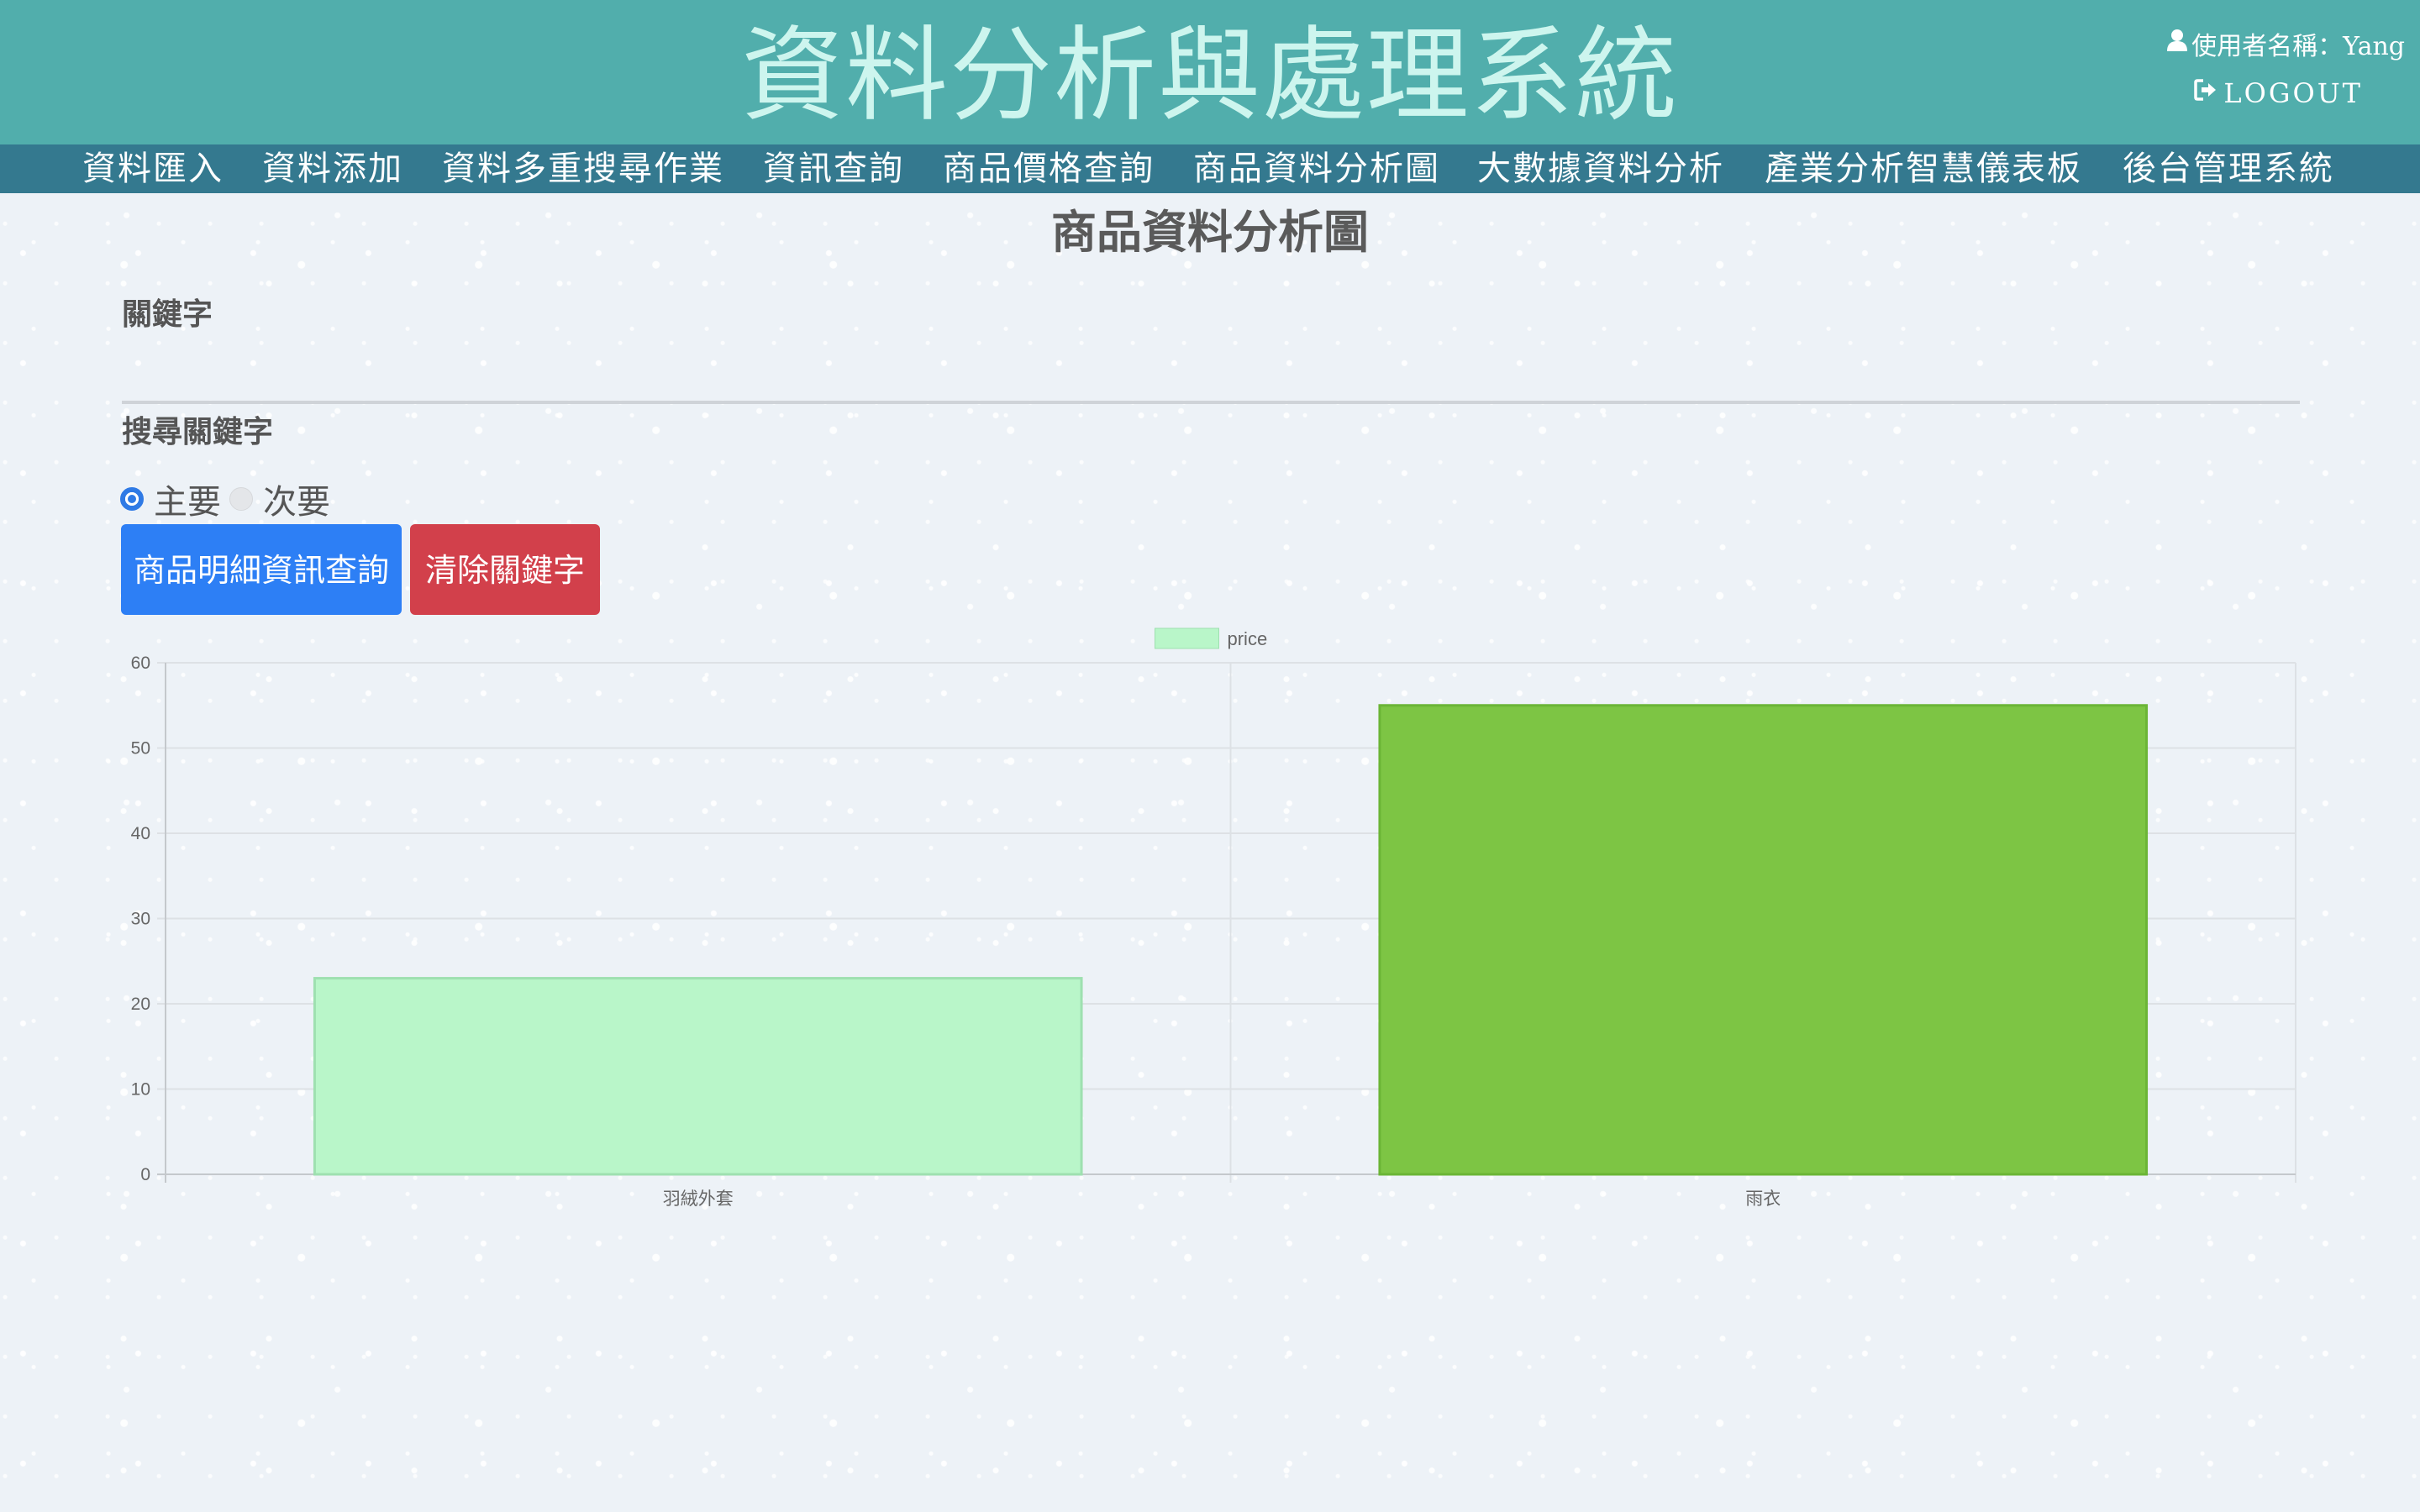 Image resolution: width=2420 pixels, height=1512 pixels. Describe the element at coordinates (145, 1174) in the screenshot. I see `y-tick-label: 0` at that location.